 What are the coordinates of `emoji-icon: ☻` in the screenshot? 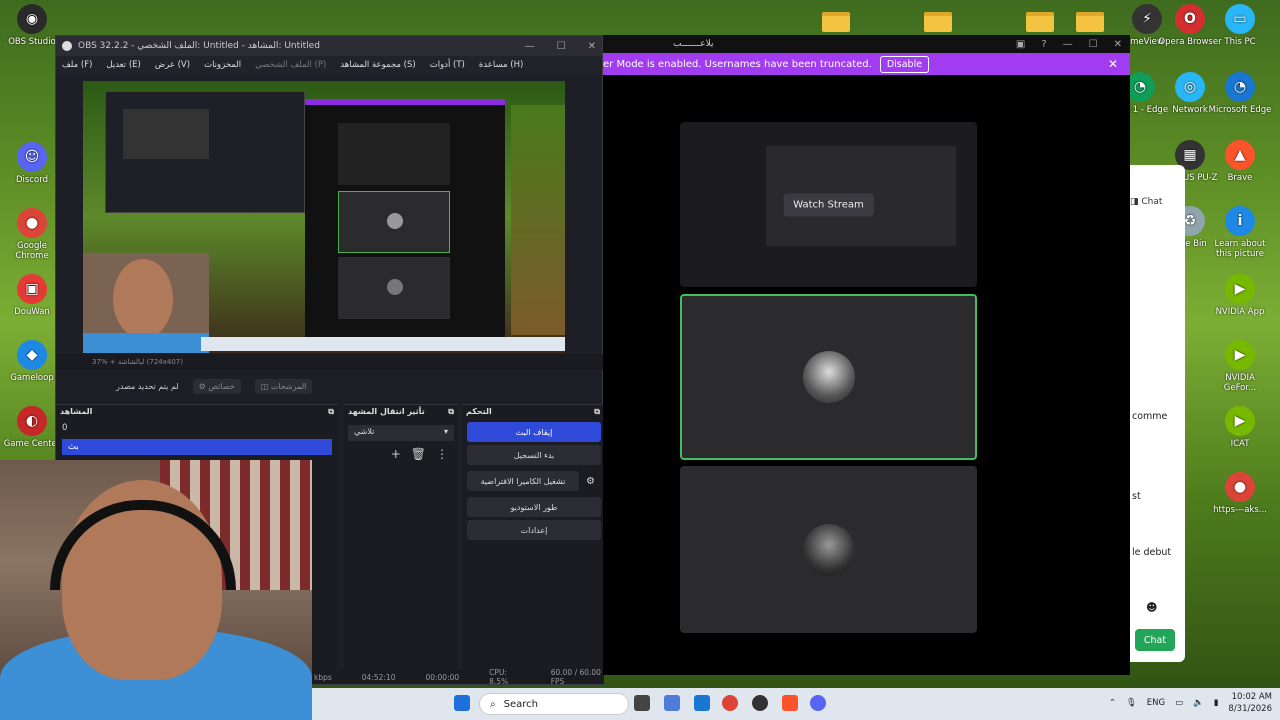 It's located at (1151, 607).